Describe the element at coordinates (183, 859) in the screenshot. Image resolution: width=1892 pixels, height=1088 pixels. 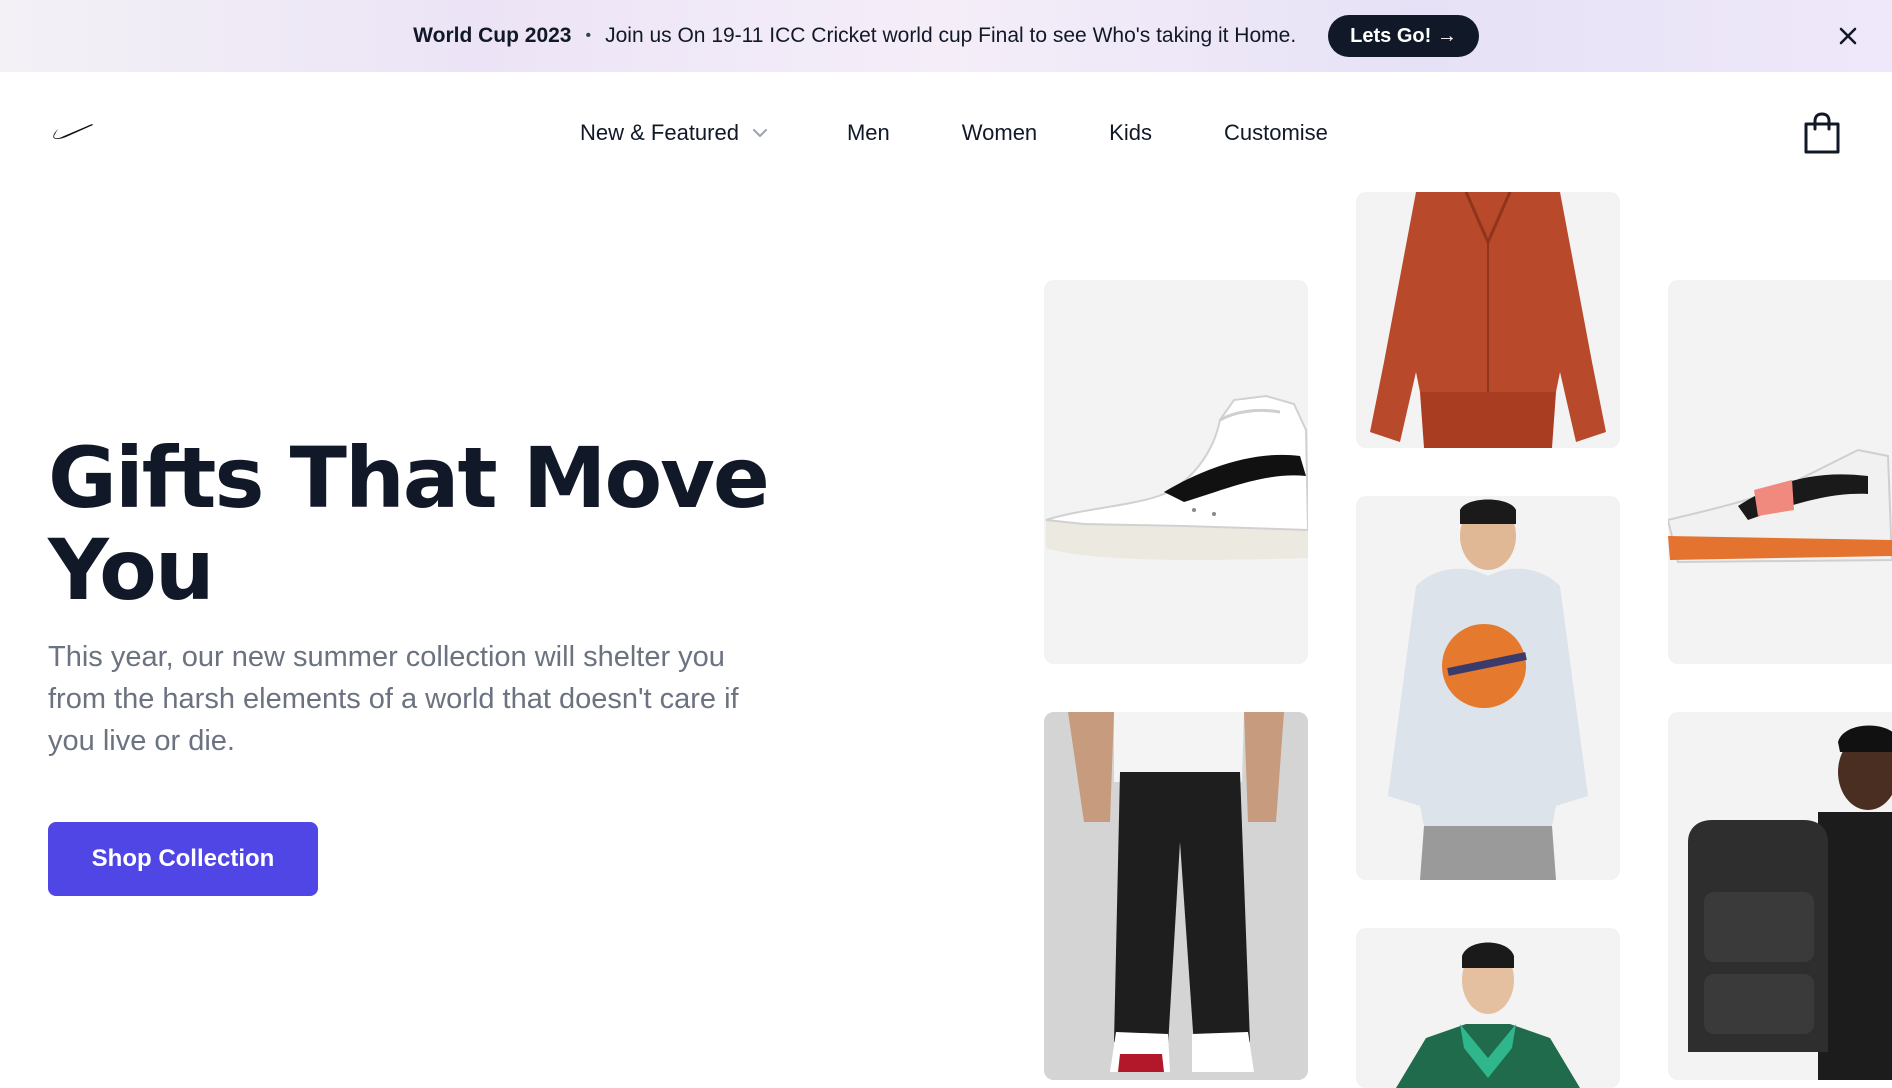
I see `shop-collection-button: Shop Collection` at that location.